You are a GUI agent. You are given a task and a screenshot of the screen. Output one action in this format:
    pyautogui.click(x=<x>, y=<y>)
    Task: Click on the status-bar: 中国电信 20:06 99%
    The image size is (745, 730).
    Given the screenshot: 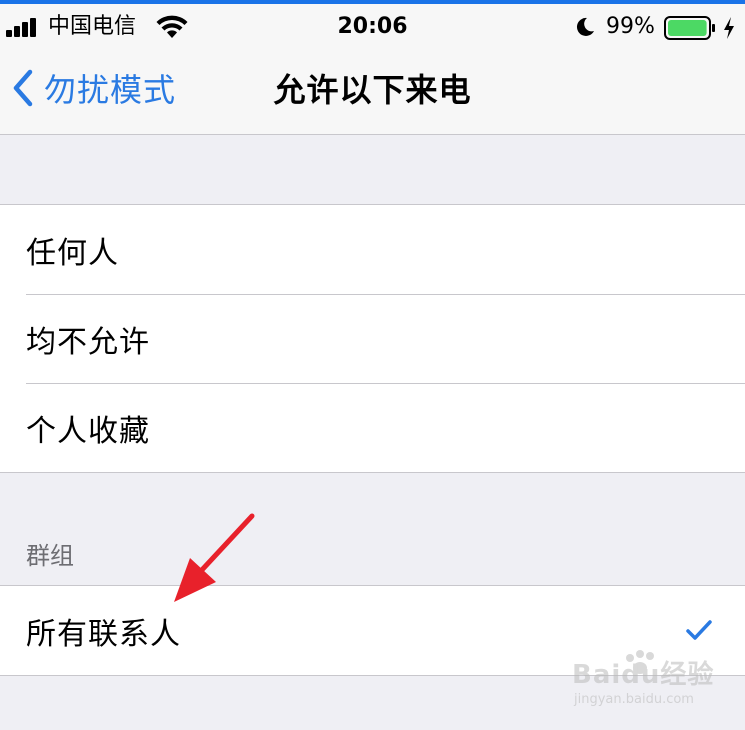 What is the action you would take?
    pyautogui.click(x=372, y=24)
    